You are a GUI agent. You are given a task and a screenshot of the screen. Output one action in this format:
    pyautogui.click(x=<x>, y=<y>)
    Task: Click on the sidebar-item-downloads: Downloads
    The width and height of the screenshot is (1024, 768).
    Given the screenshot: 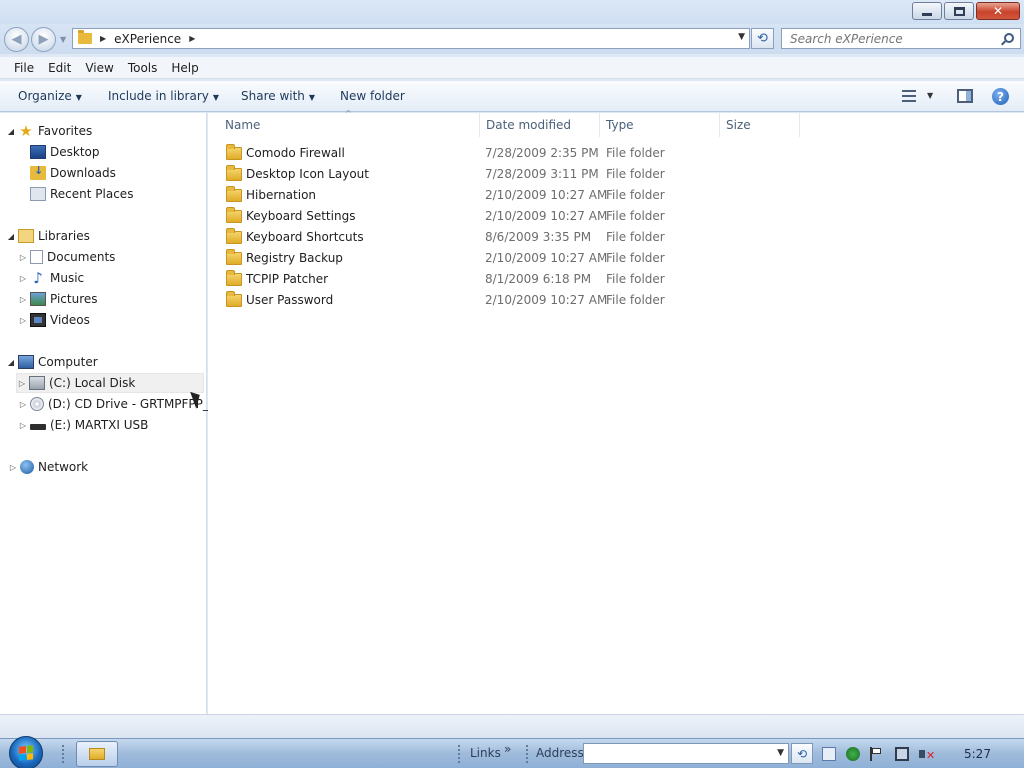 What is the action you would take?
    pyautogui.click(x=72, y=173)
    